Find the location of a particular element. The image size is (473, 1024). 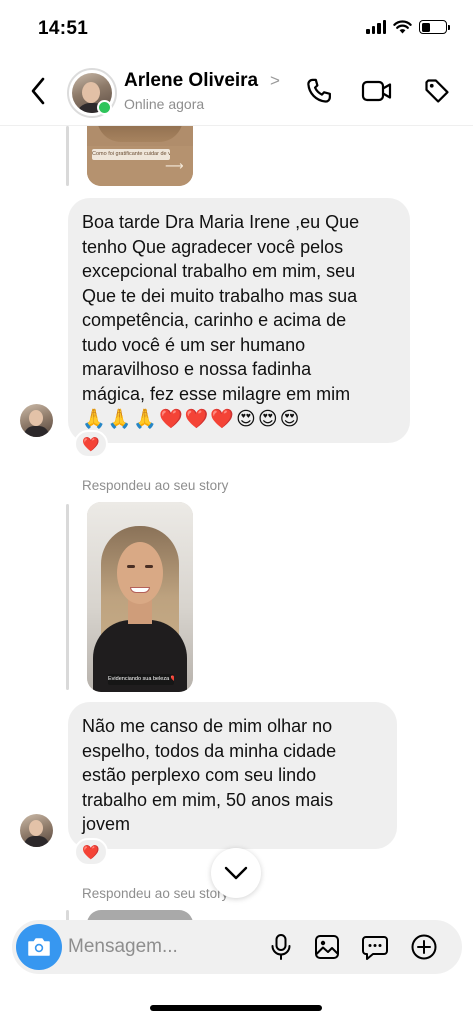

message-line: excepcional trabalho em mim, seu is located at coordinates (219, 271).